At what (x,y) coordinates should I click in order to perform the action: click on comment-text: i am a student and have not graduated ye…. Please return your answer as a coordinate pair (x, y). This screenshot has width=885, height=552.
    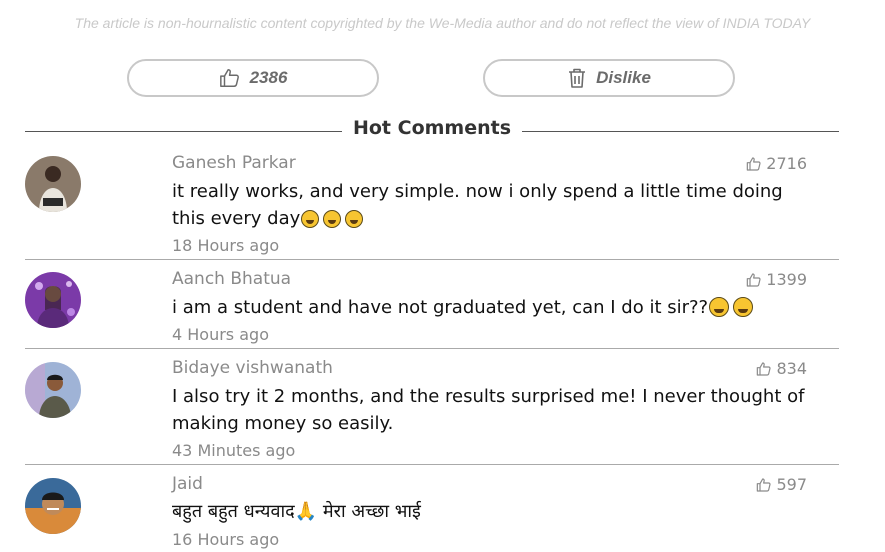
    Looking at the image, I should click on (492, 307).